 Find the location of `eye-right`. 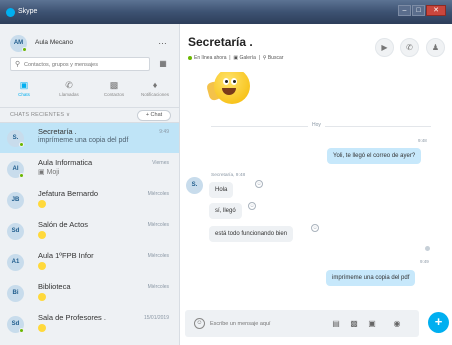

eye-right is located at coordinates (234, 81).